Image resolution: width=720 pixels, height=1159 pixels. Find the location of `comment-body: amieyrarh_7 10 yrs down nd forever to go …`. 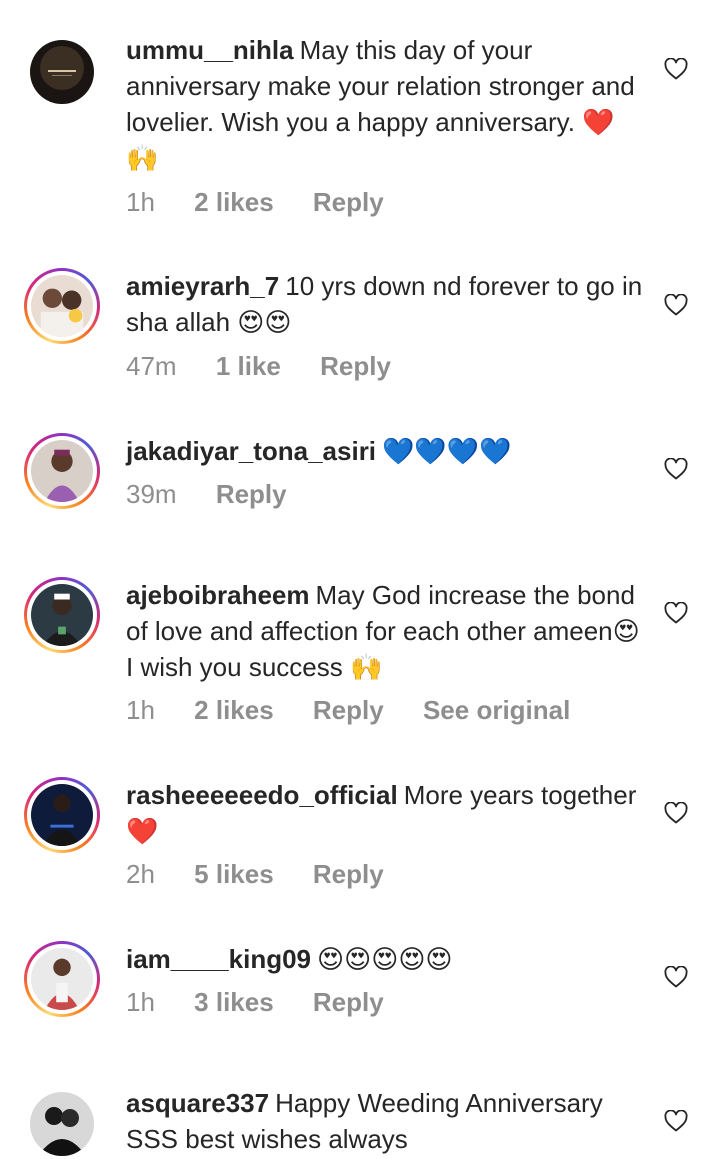

comment-body: amieyrarh_7 10 yrs down nd forever to go … is located at coordinates (386, 304).